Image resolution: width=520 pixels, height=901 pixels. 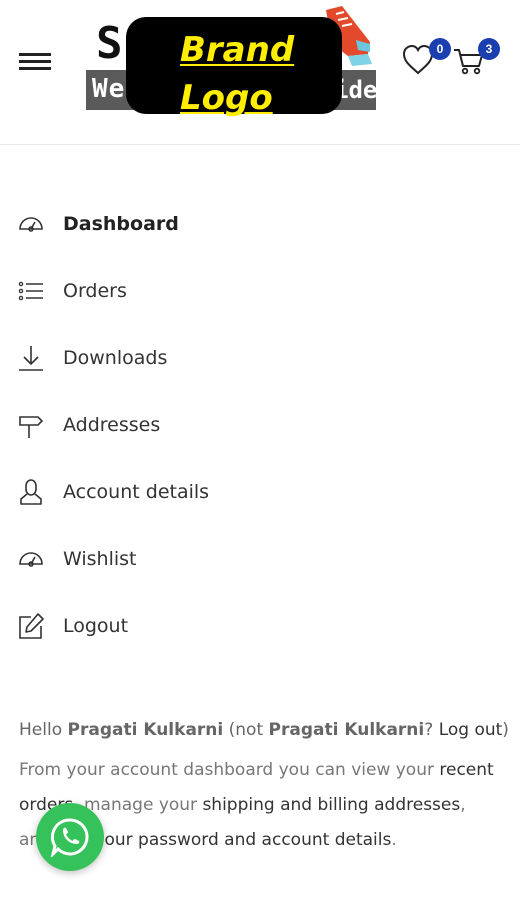 What do you see at coordinates (260, 626) in the screenshot?
I see `nav-item-logout: Logout` at bounding box center [260, 626].